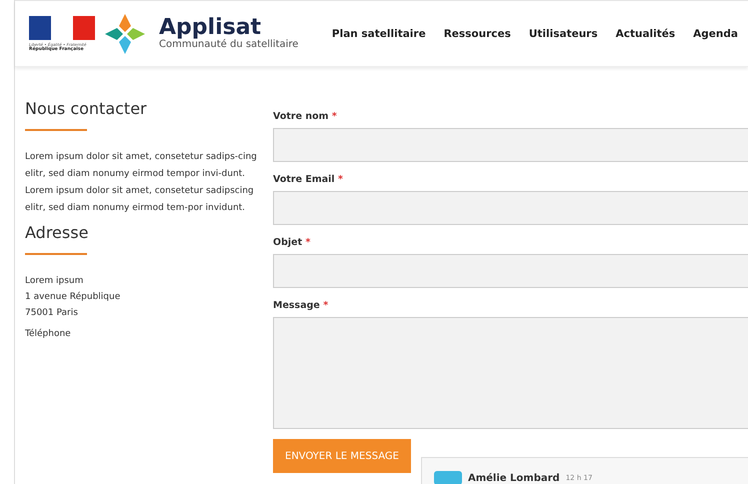  Describe the element at coordinates (48, 334) in the screenshot. I see `phone-label: Téléphone` at that location.